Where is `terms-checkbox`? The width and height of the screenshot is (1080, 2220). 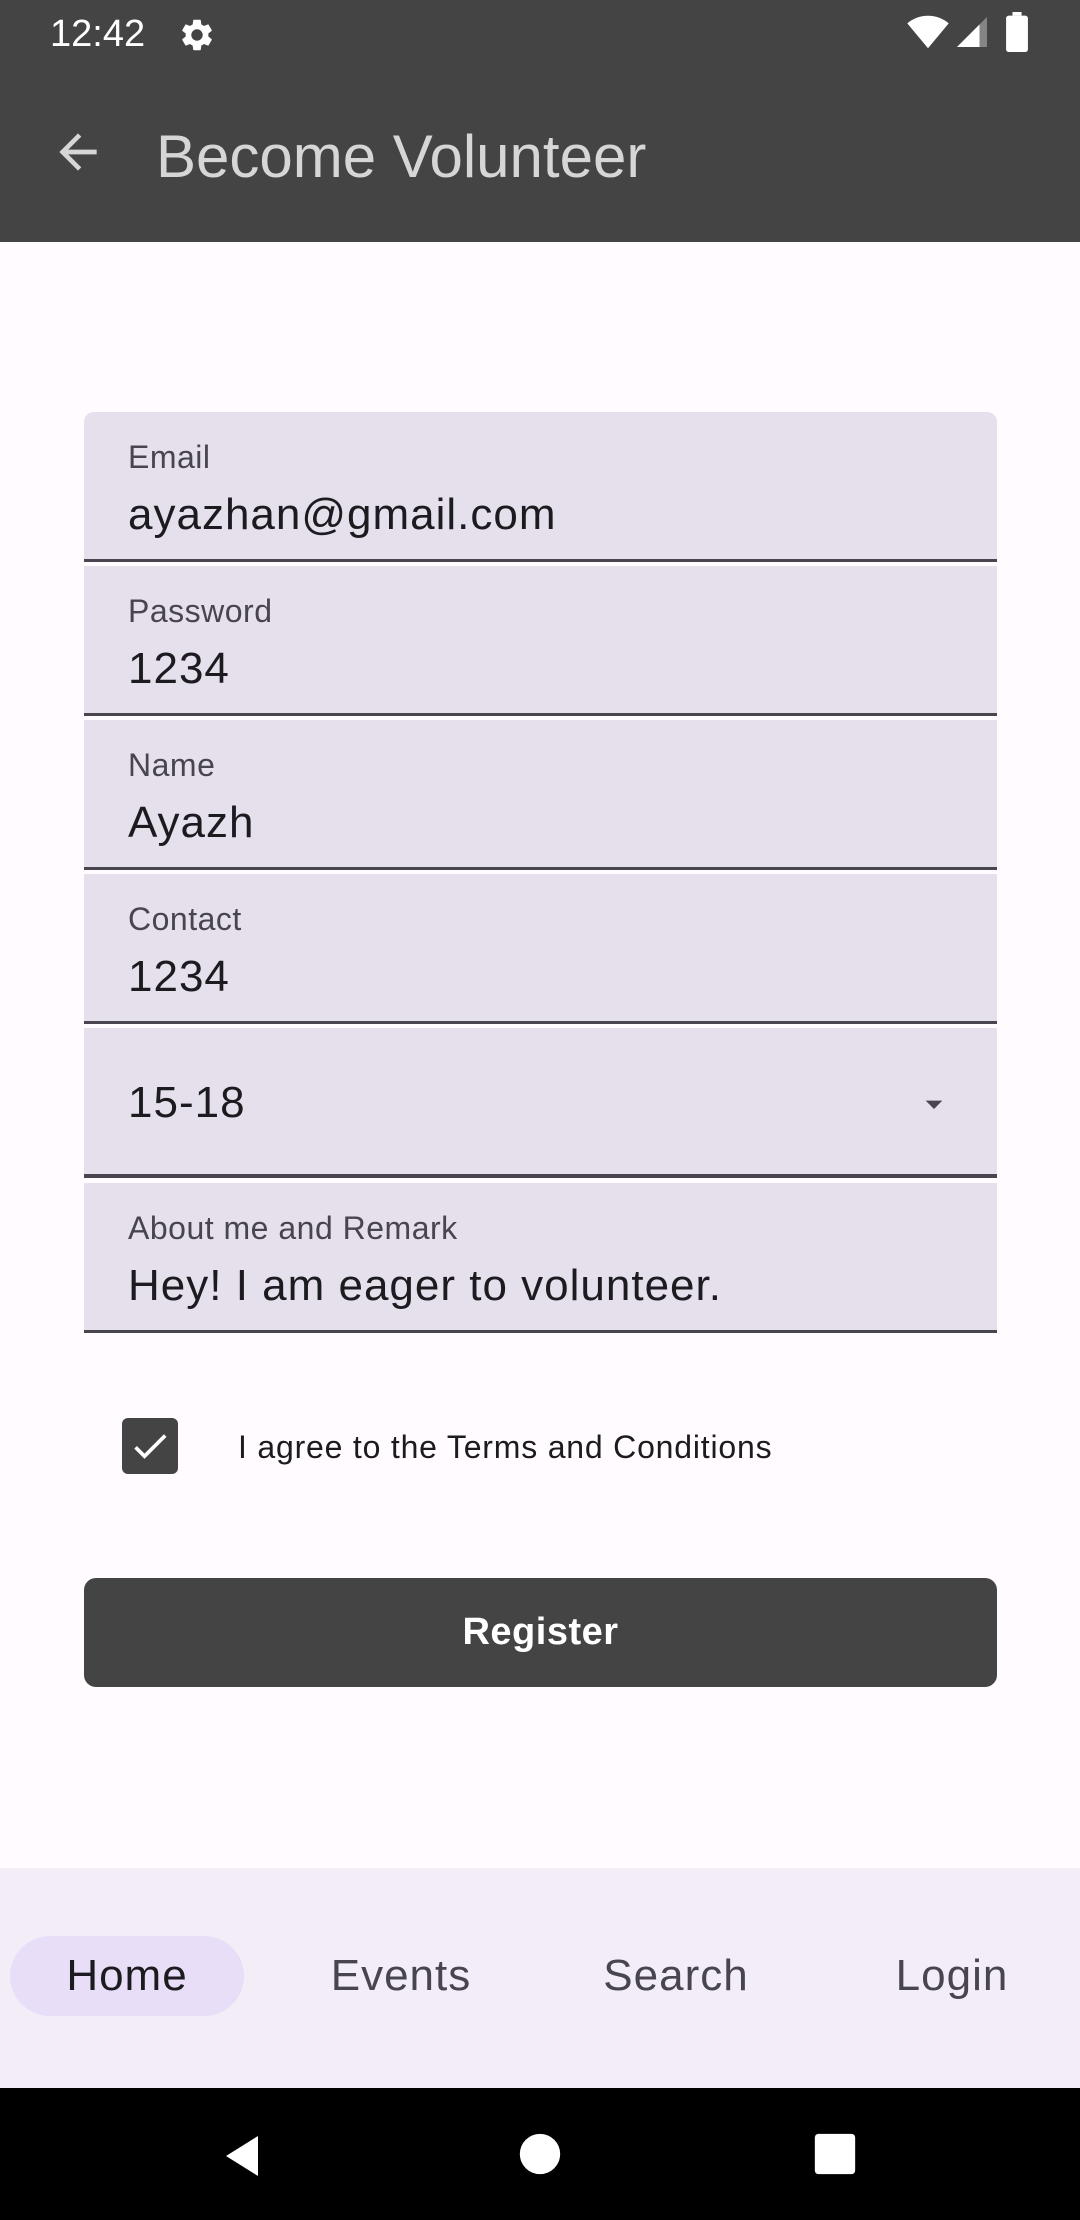 terms-checkbox is located at coordinates (150, 1446).